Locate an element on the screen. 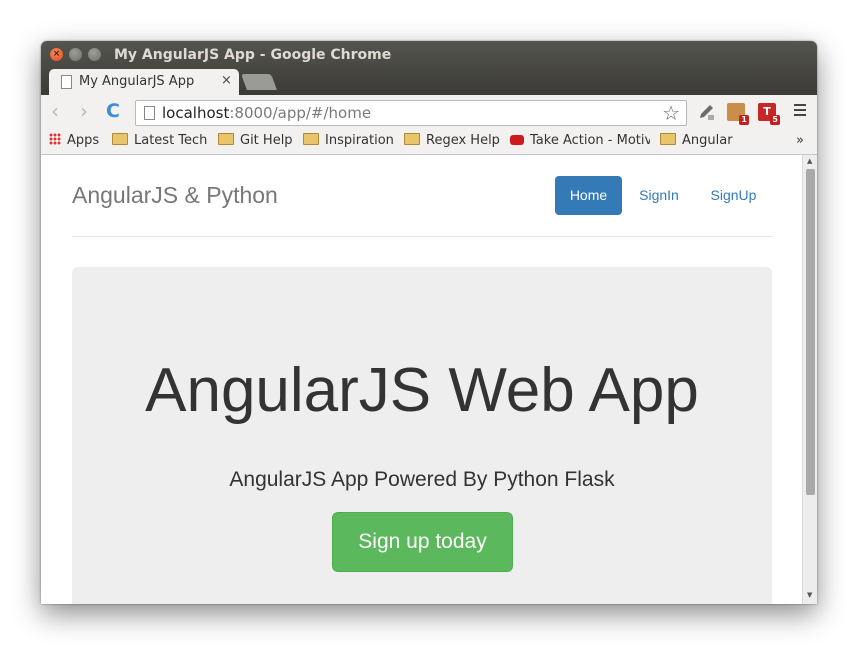 This screenshot has height=650, width=850. tab-active: My AngularJS App × is located at coordinates (144, 82).